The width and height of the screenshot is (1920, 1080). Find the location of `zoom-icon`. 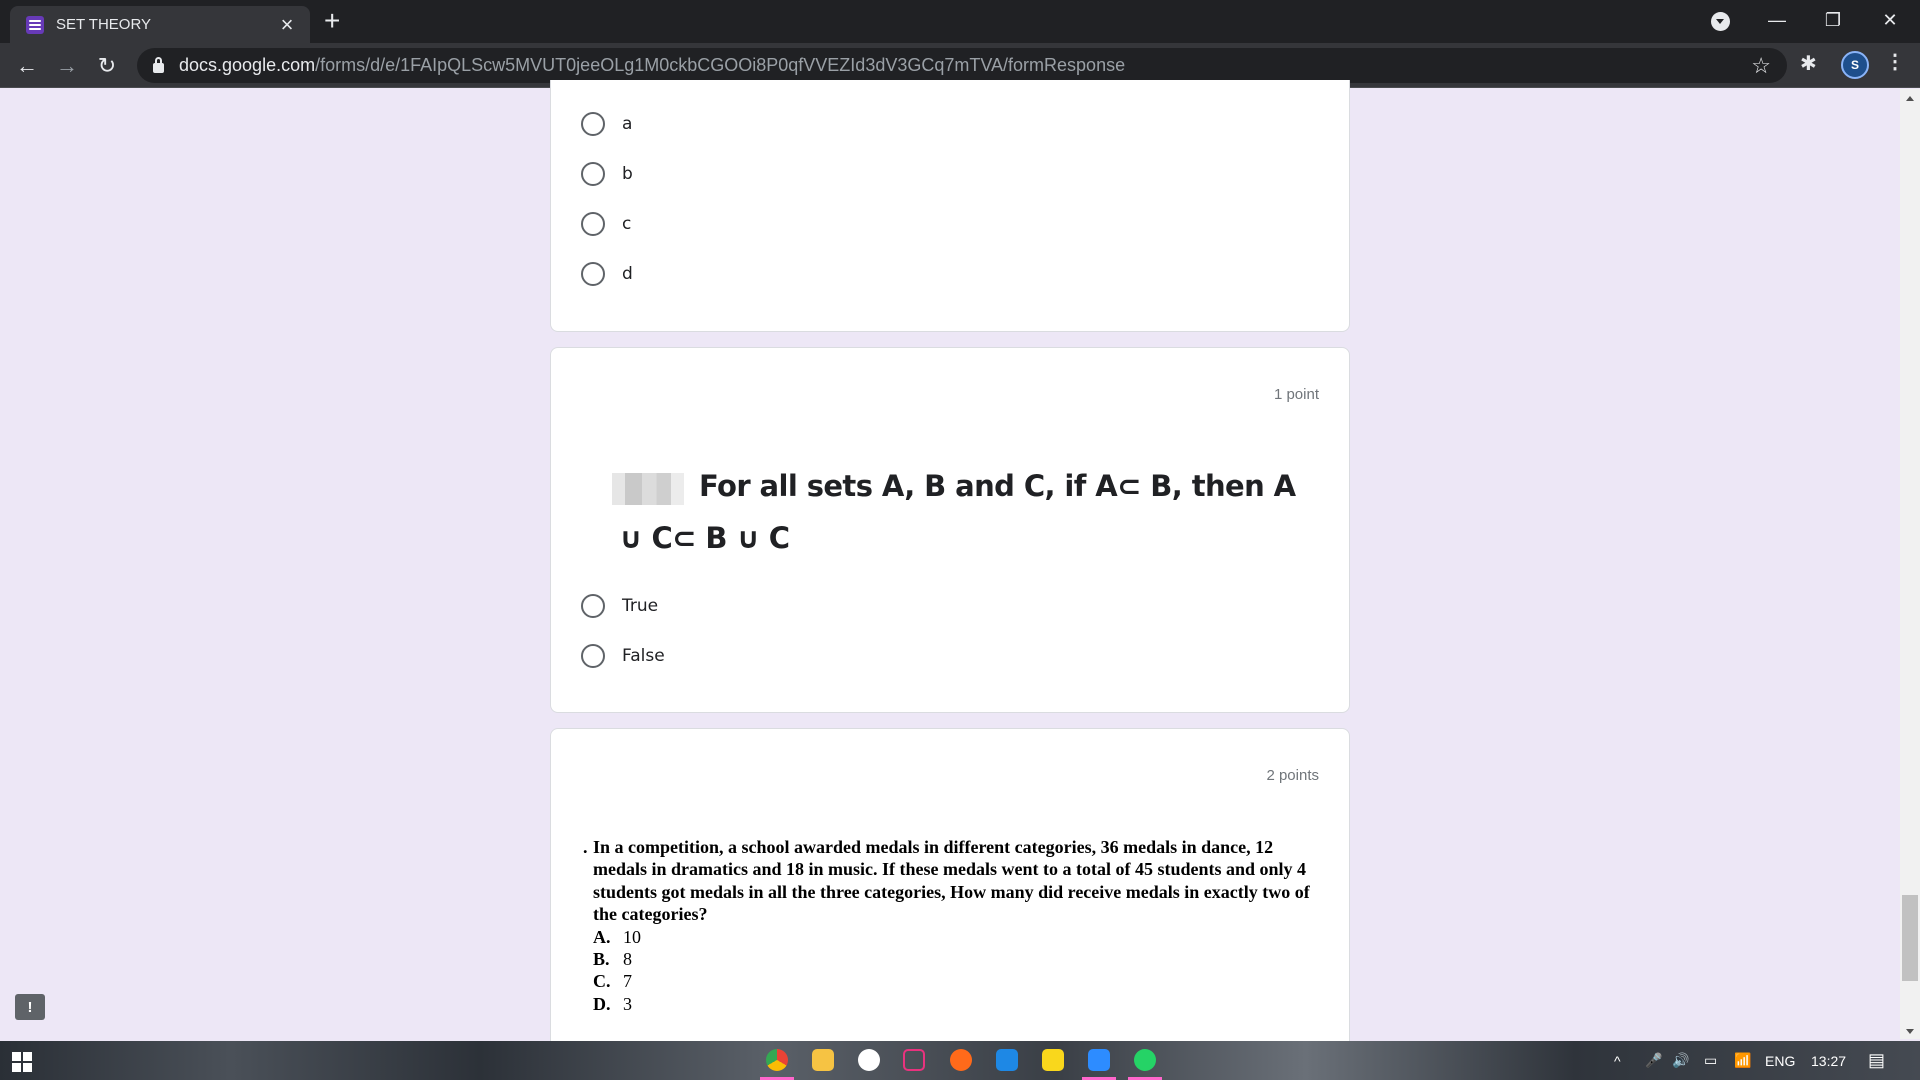

zoom-icon is located at coordinates (1099, 1060).